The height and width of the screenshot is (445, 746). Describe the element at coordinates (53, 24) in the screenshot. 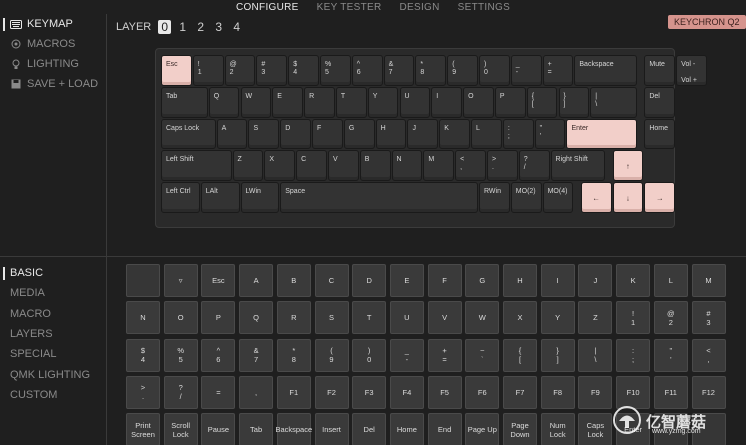

I see `sidebar-item-keymap: KEYMAP` at that location.